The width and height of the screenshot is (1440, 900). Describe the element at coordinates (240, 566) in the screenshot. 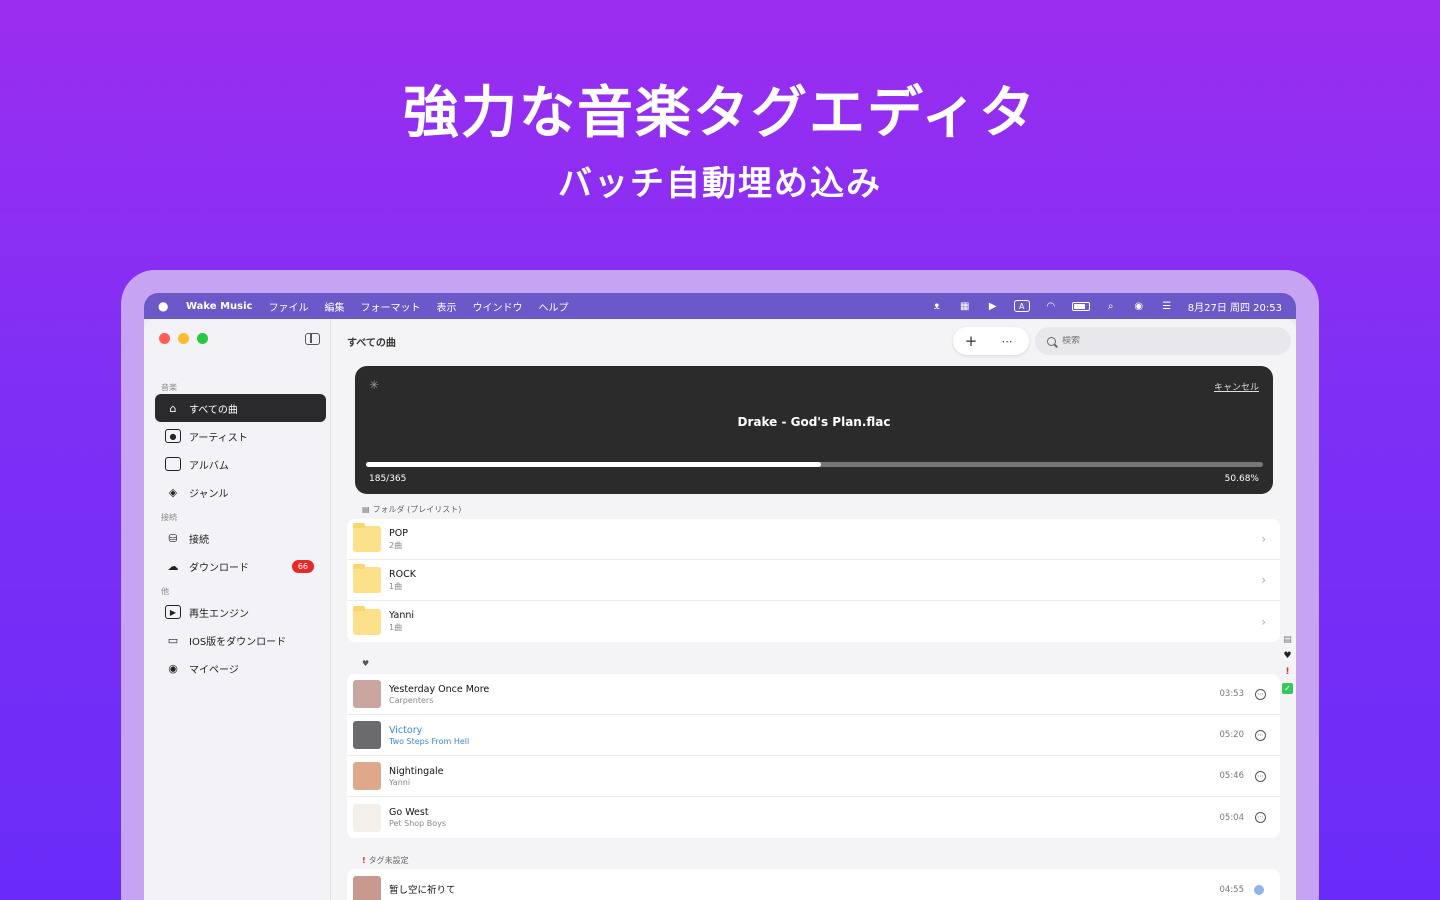

I see `sidebar-item-downloads: ☁ ダウンロード 66` at that location.